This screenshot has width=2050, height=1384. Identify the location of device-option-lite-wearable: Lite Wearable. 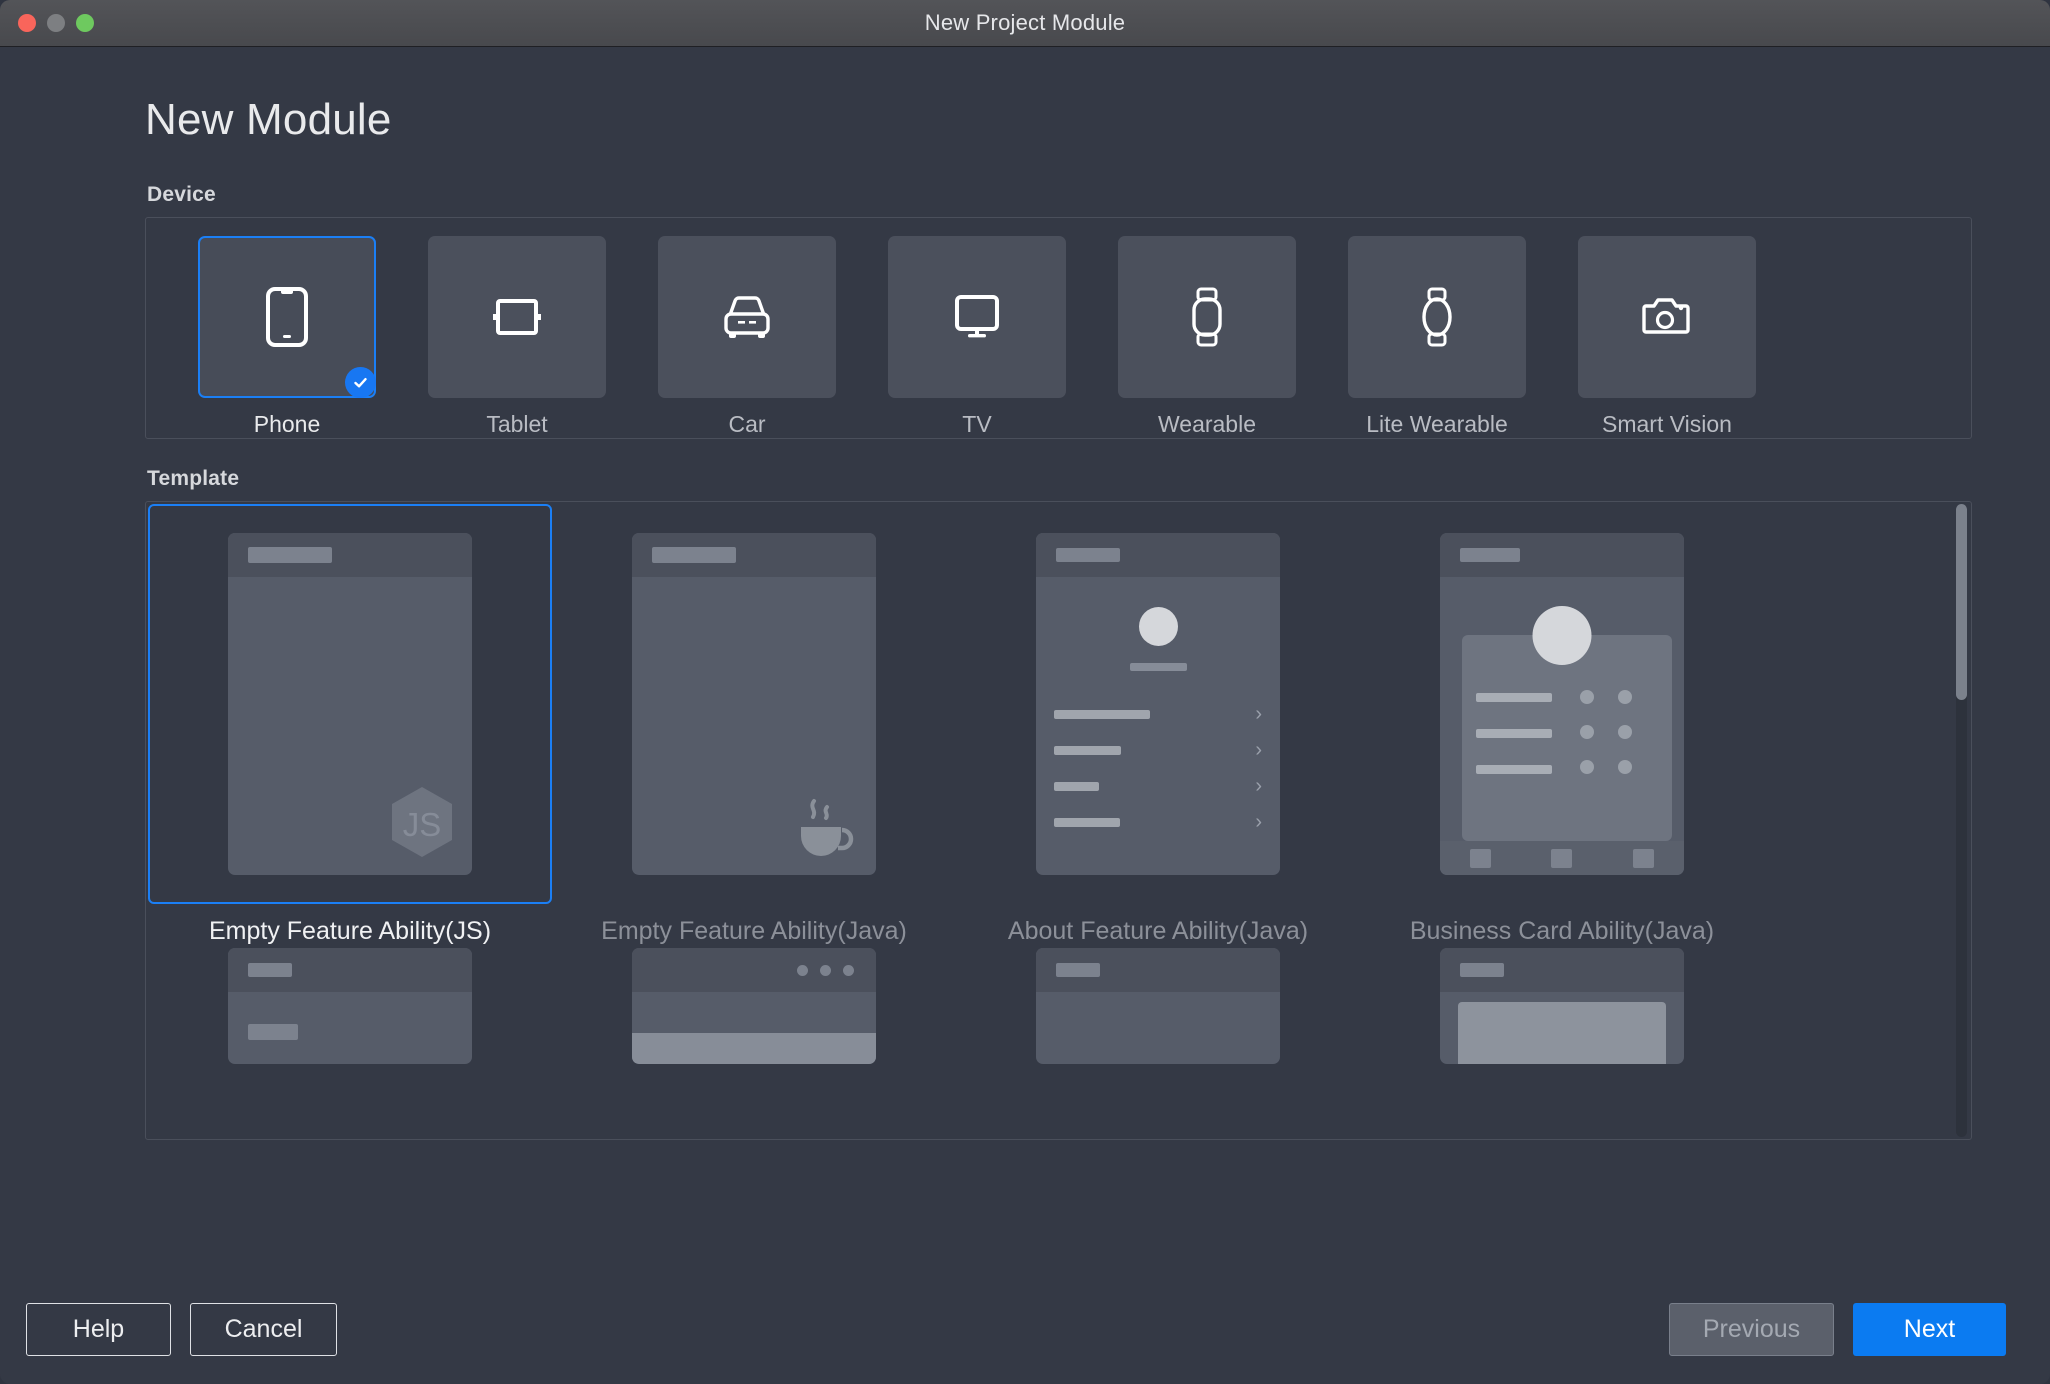
(1437, 337).